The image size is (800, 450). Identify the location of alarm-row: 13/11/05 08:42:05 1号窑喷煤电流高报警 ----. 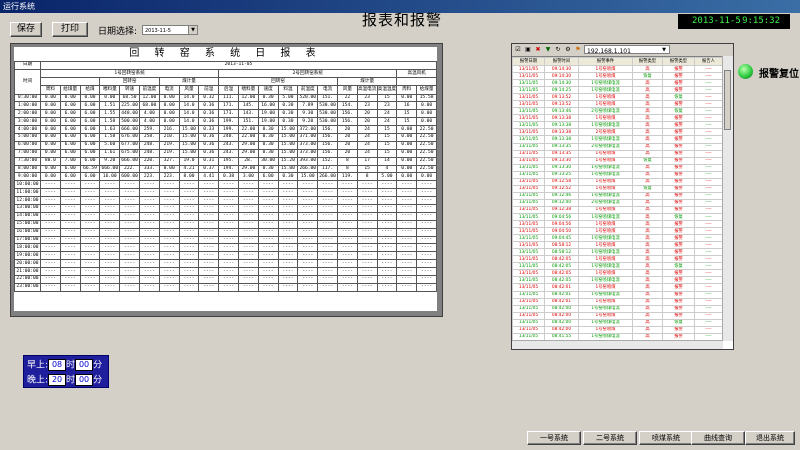
(617, 280).